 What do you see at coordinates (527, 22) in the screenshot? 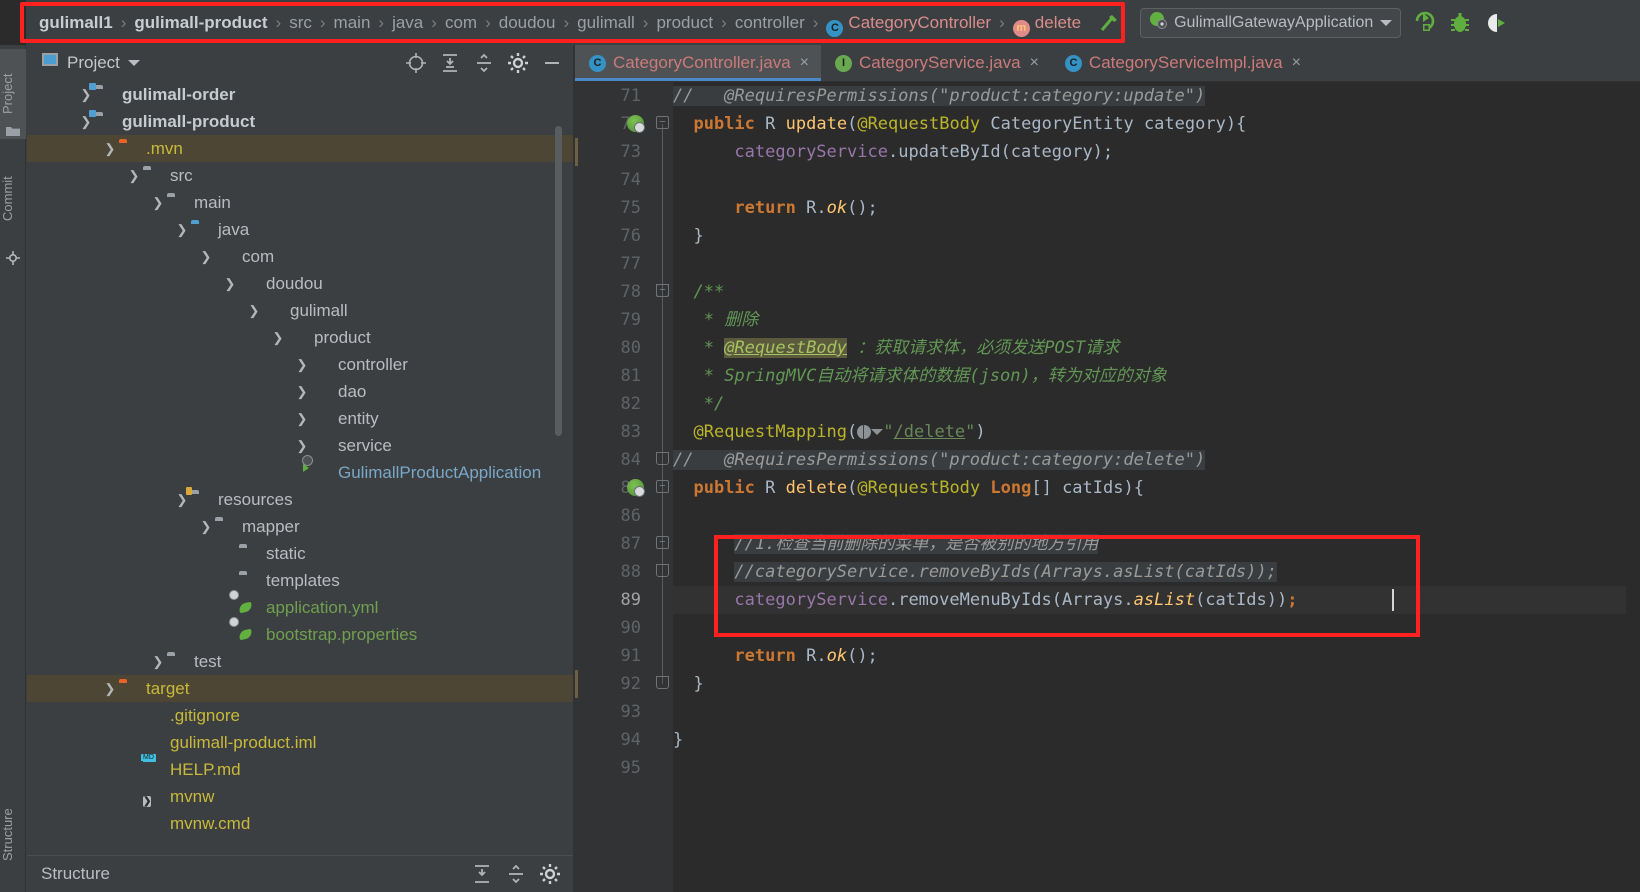
I see `breadcrumb-item-doudou: doudou` at bounding box center [527, 22].